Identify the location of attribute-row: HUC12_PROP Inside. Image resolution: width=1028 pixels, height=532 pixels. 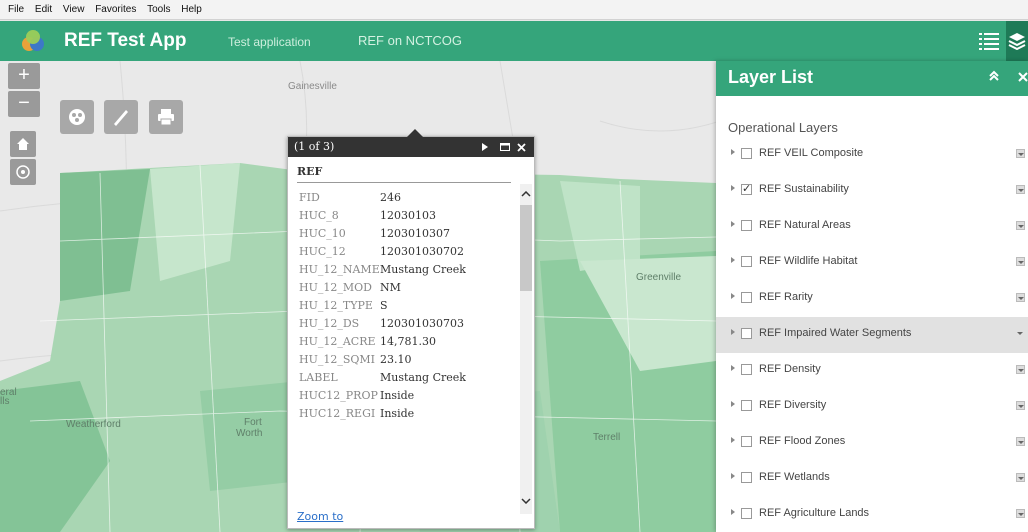
(357, 395).